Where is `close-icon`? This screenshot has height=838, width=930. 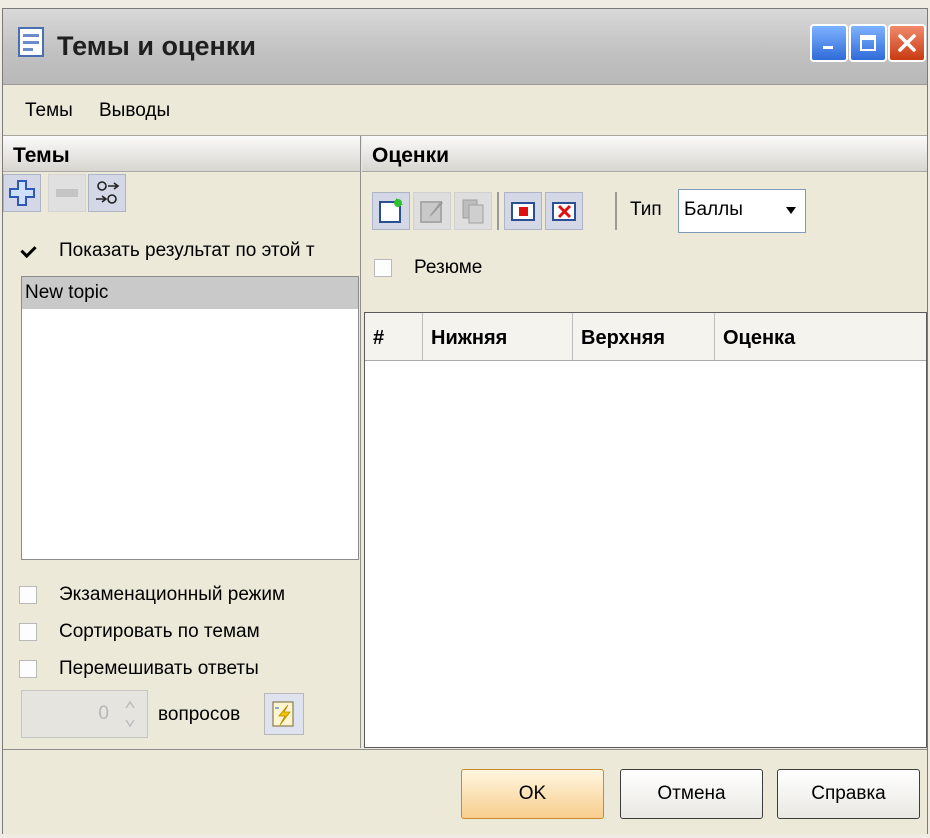 close-icon is located at coordinates (907, 43).